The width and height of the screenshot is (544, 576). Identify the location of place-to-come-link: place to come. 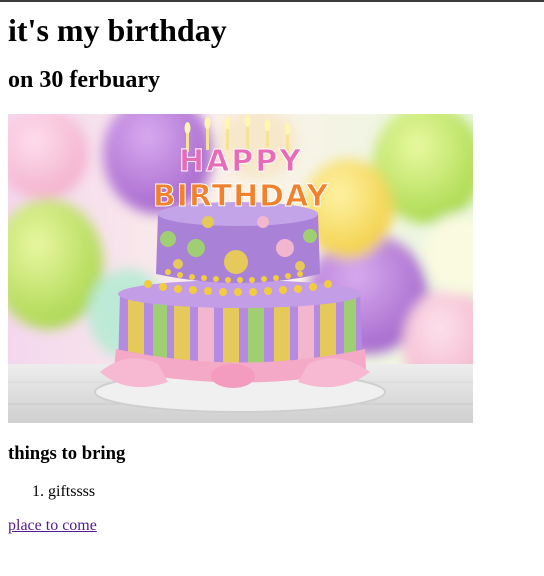
(52, 526).